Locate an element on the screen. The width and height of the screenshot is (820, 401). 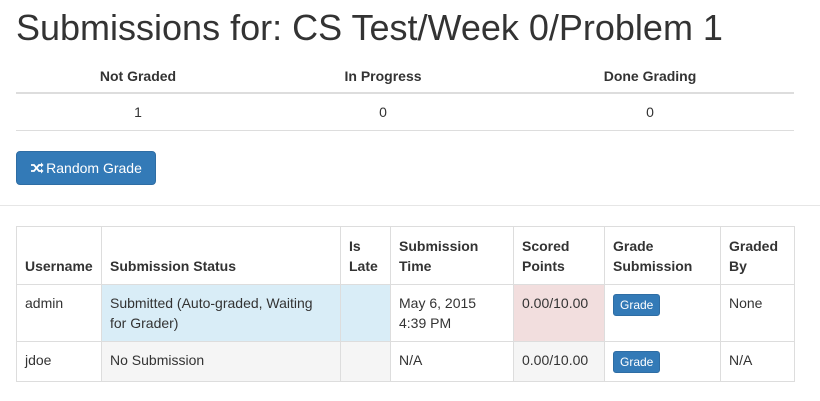
is-late-header: Is Late is located at coordinates (365, 255).